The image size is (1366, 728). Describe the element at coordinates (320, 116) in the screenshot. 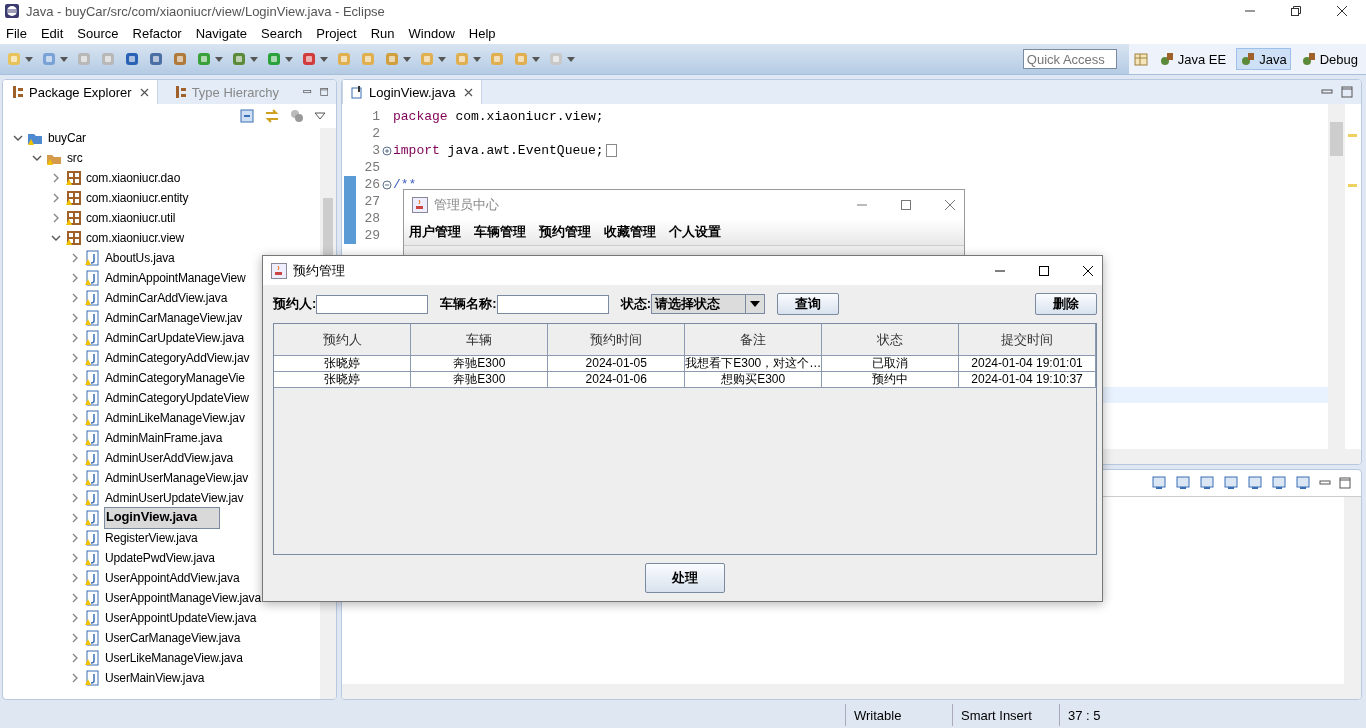

I see `view-menu-icon` at that location.